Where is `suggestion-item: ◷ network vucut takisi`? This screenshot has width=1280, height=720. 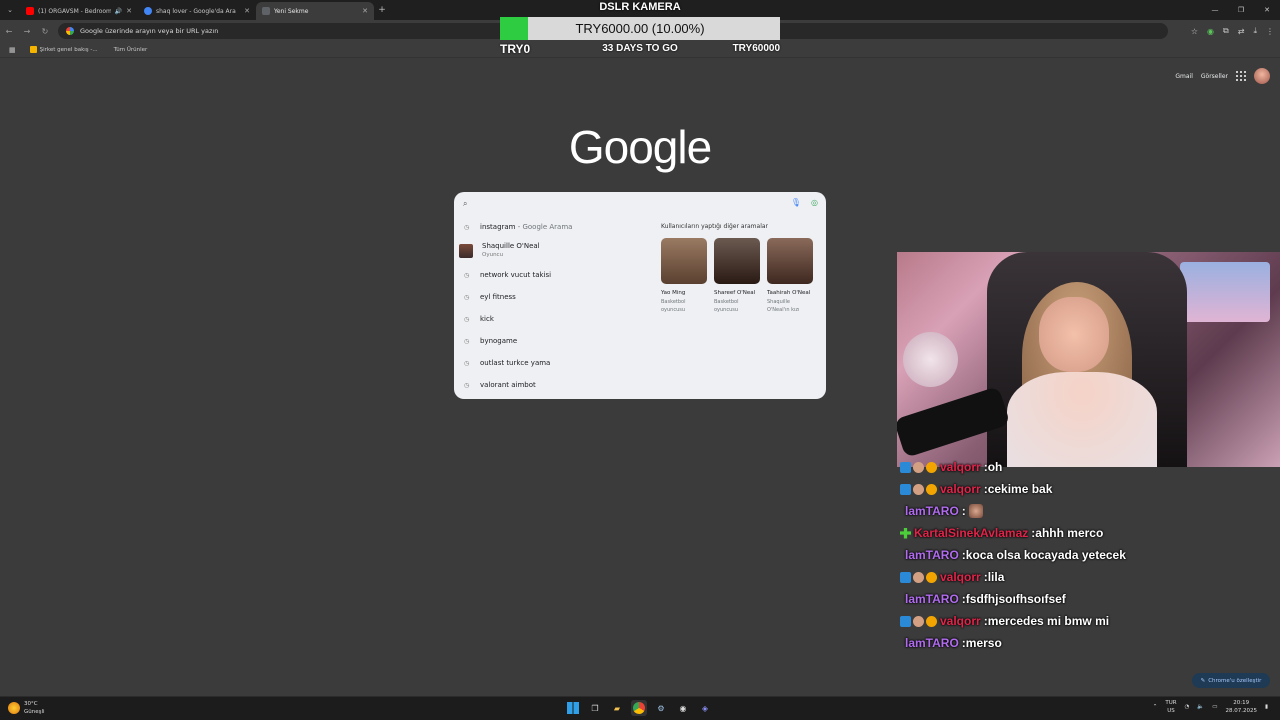 suggestion-item: ◷ network vucut takisi is located at coordinates (554, 275).